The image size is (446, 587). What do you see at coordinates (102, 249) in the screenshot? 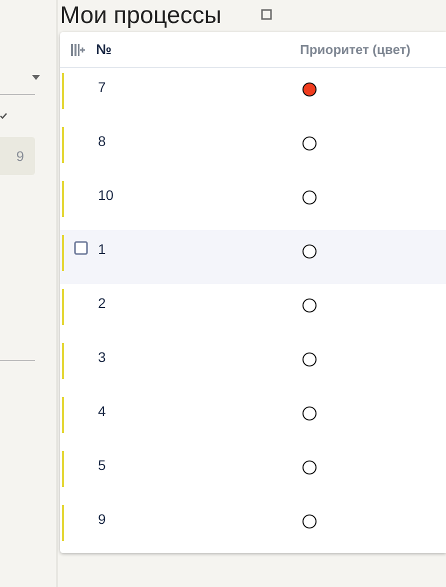
I see `table-cell-text: 1` at bounding box center [102, 249].